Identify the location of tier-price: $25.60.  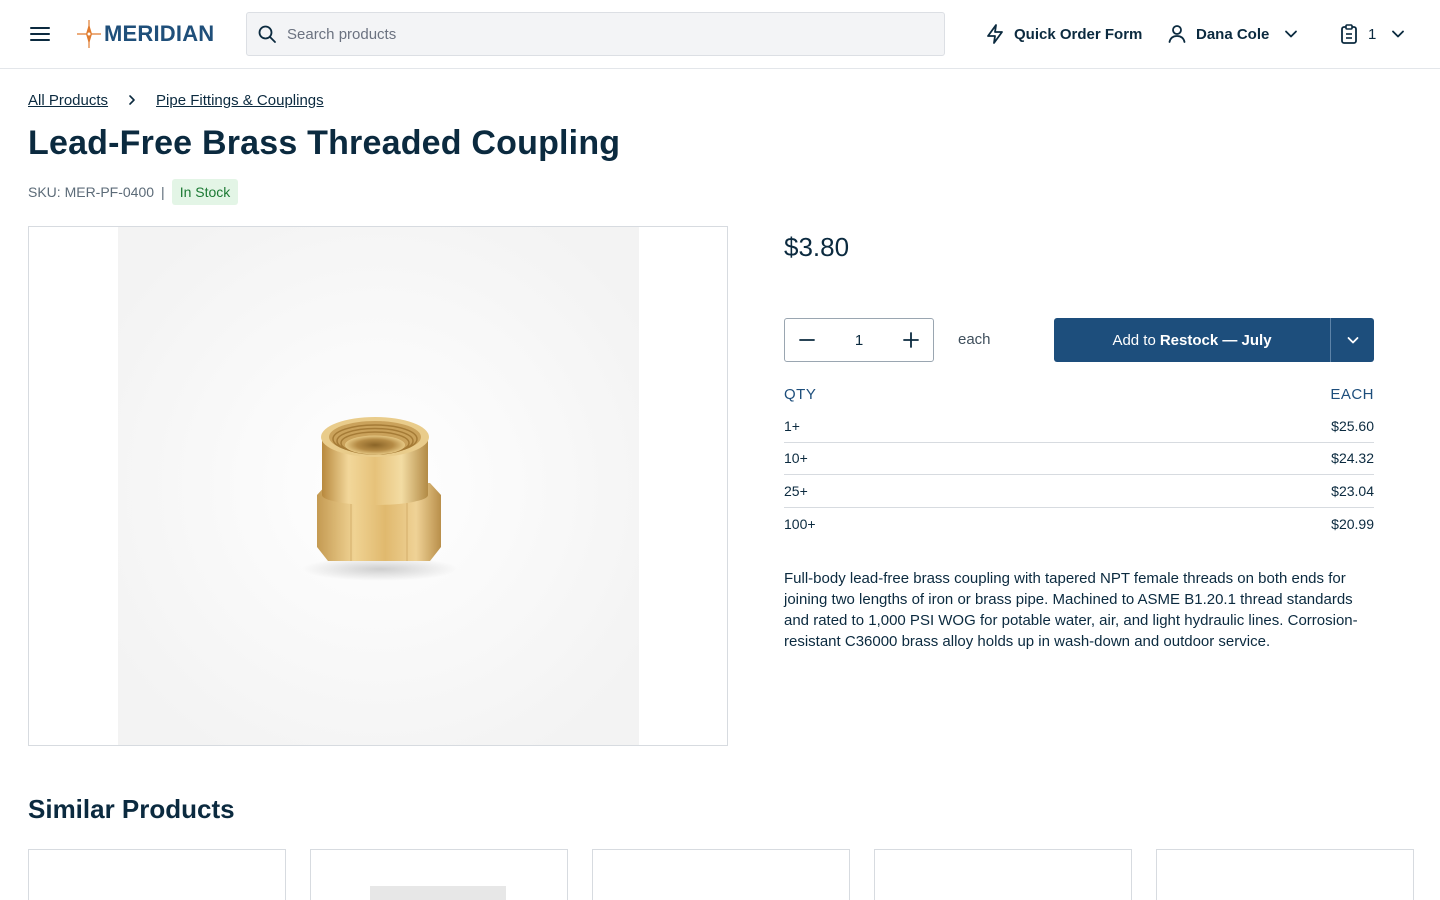
(1352, 425).